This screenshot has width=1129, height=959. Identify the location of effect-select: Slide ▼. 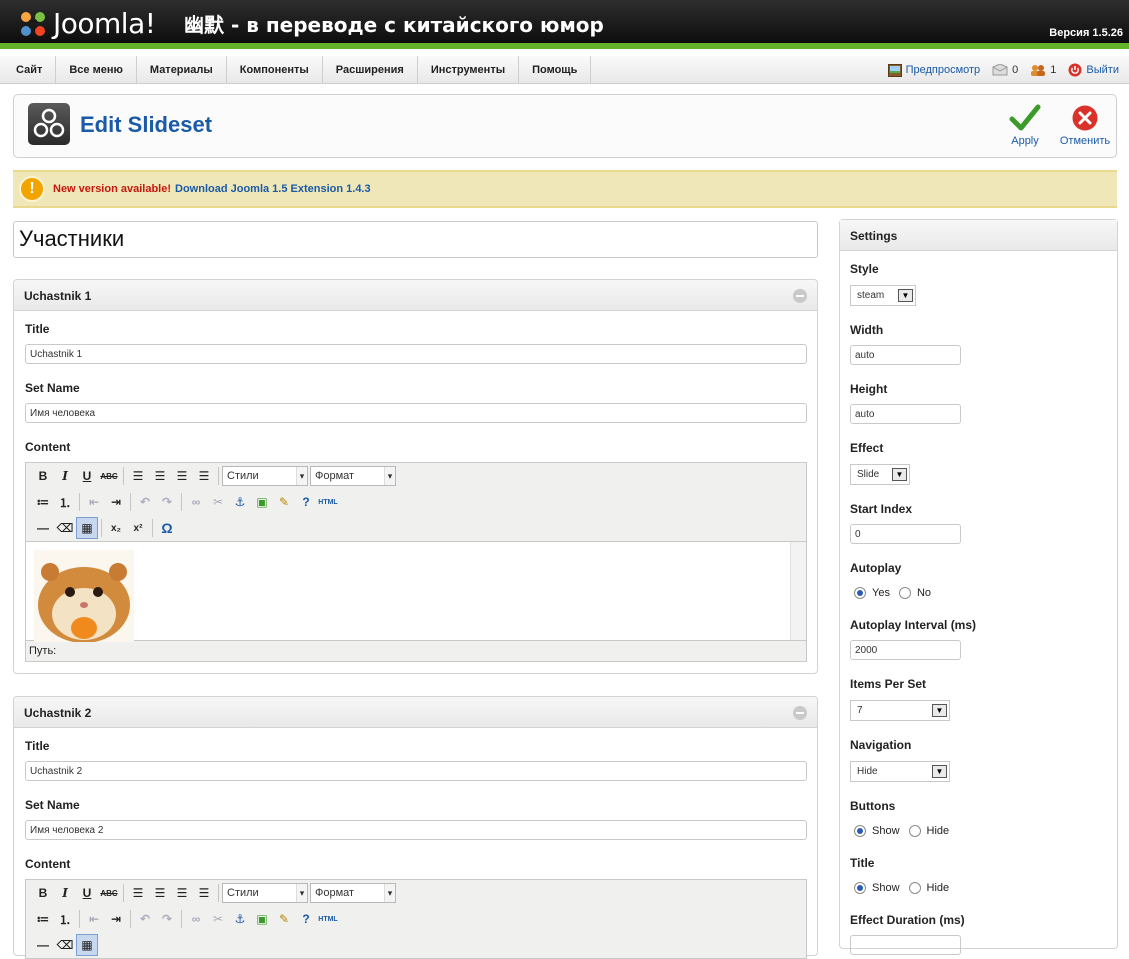
(880, 474).